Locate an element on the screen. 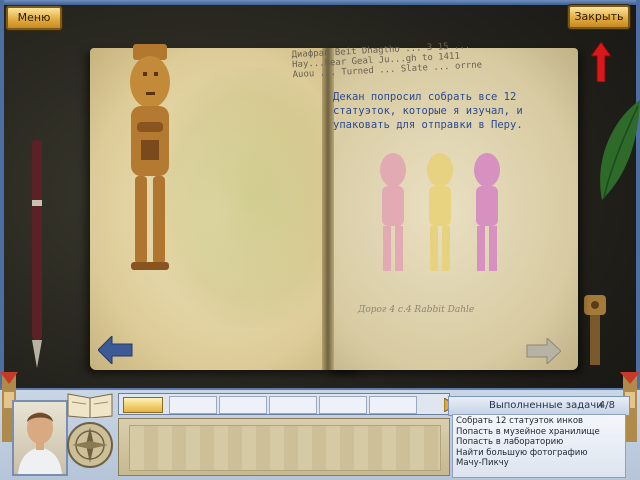  tasks-count: 4/8 is located at coordinates (606, 405).